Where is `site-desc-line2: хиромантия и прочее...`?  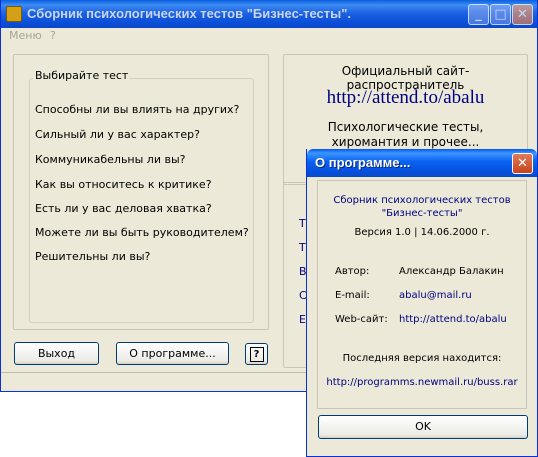
site-desc-line2: хиромантия и прочее... is located at coordinates (405, 142).